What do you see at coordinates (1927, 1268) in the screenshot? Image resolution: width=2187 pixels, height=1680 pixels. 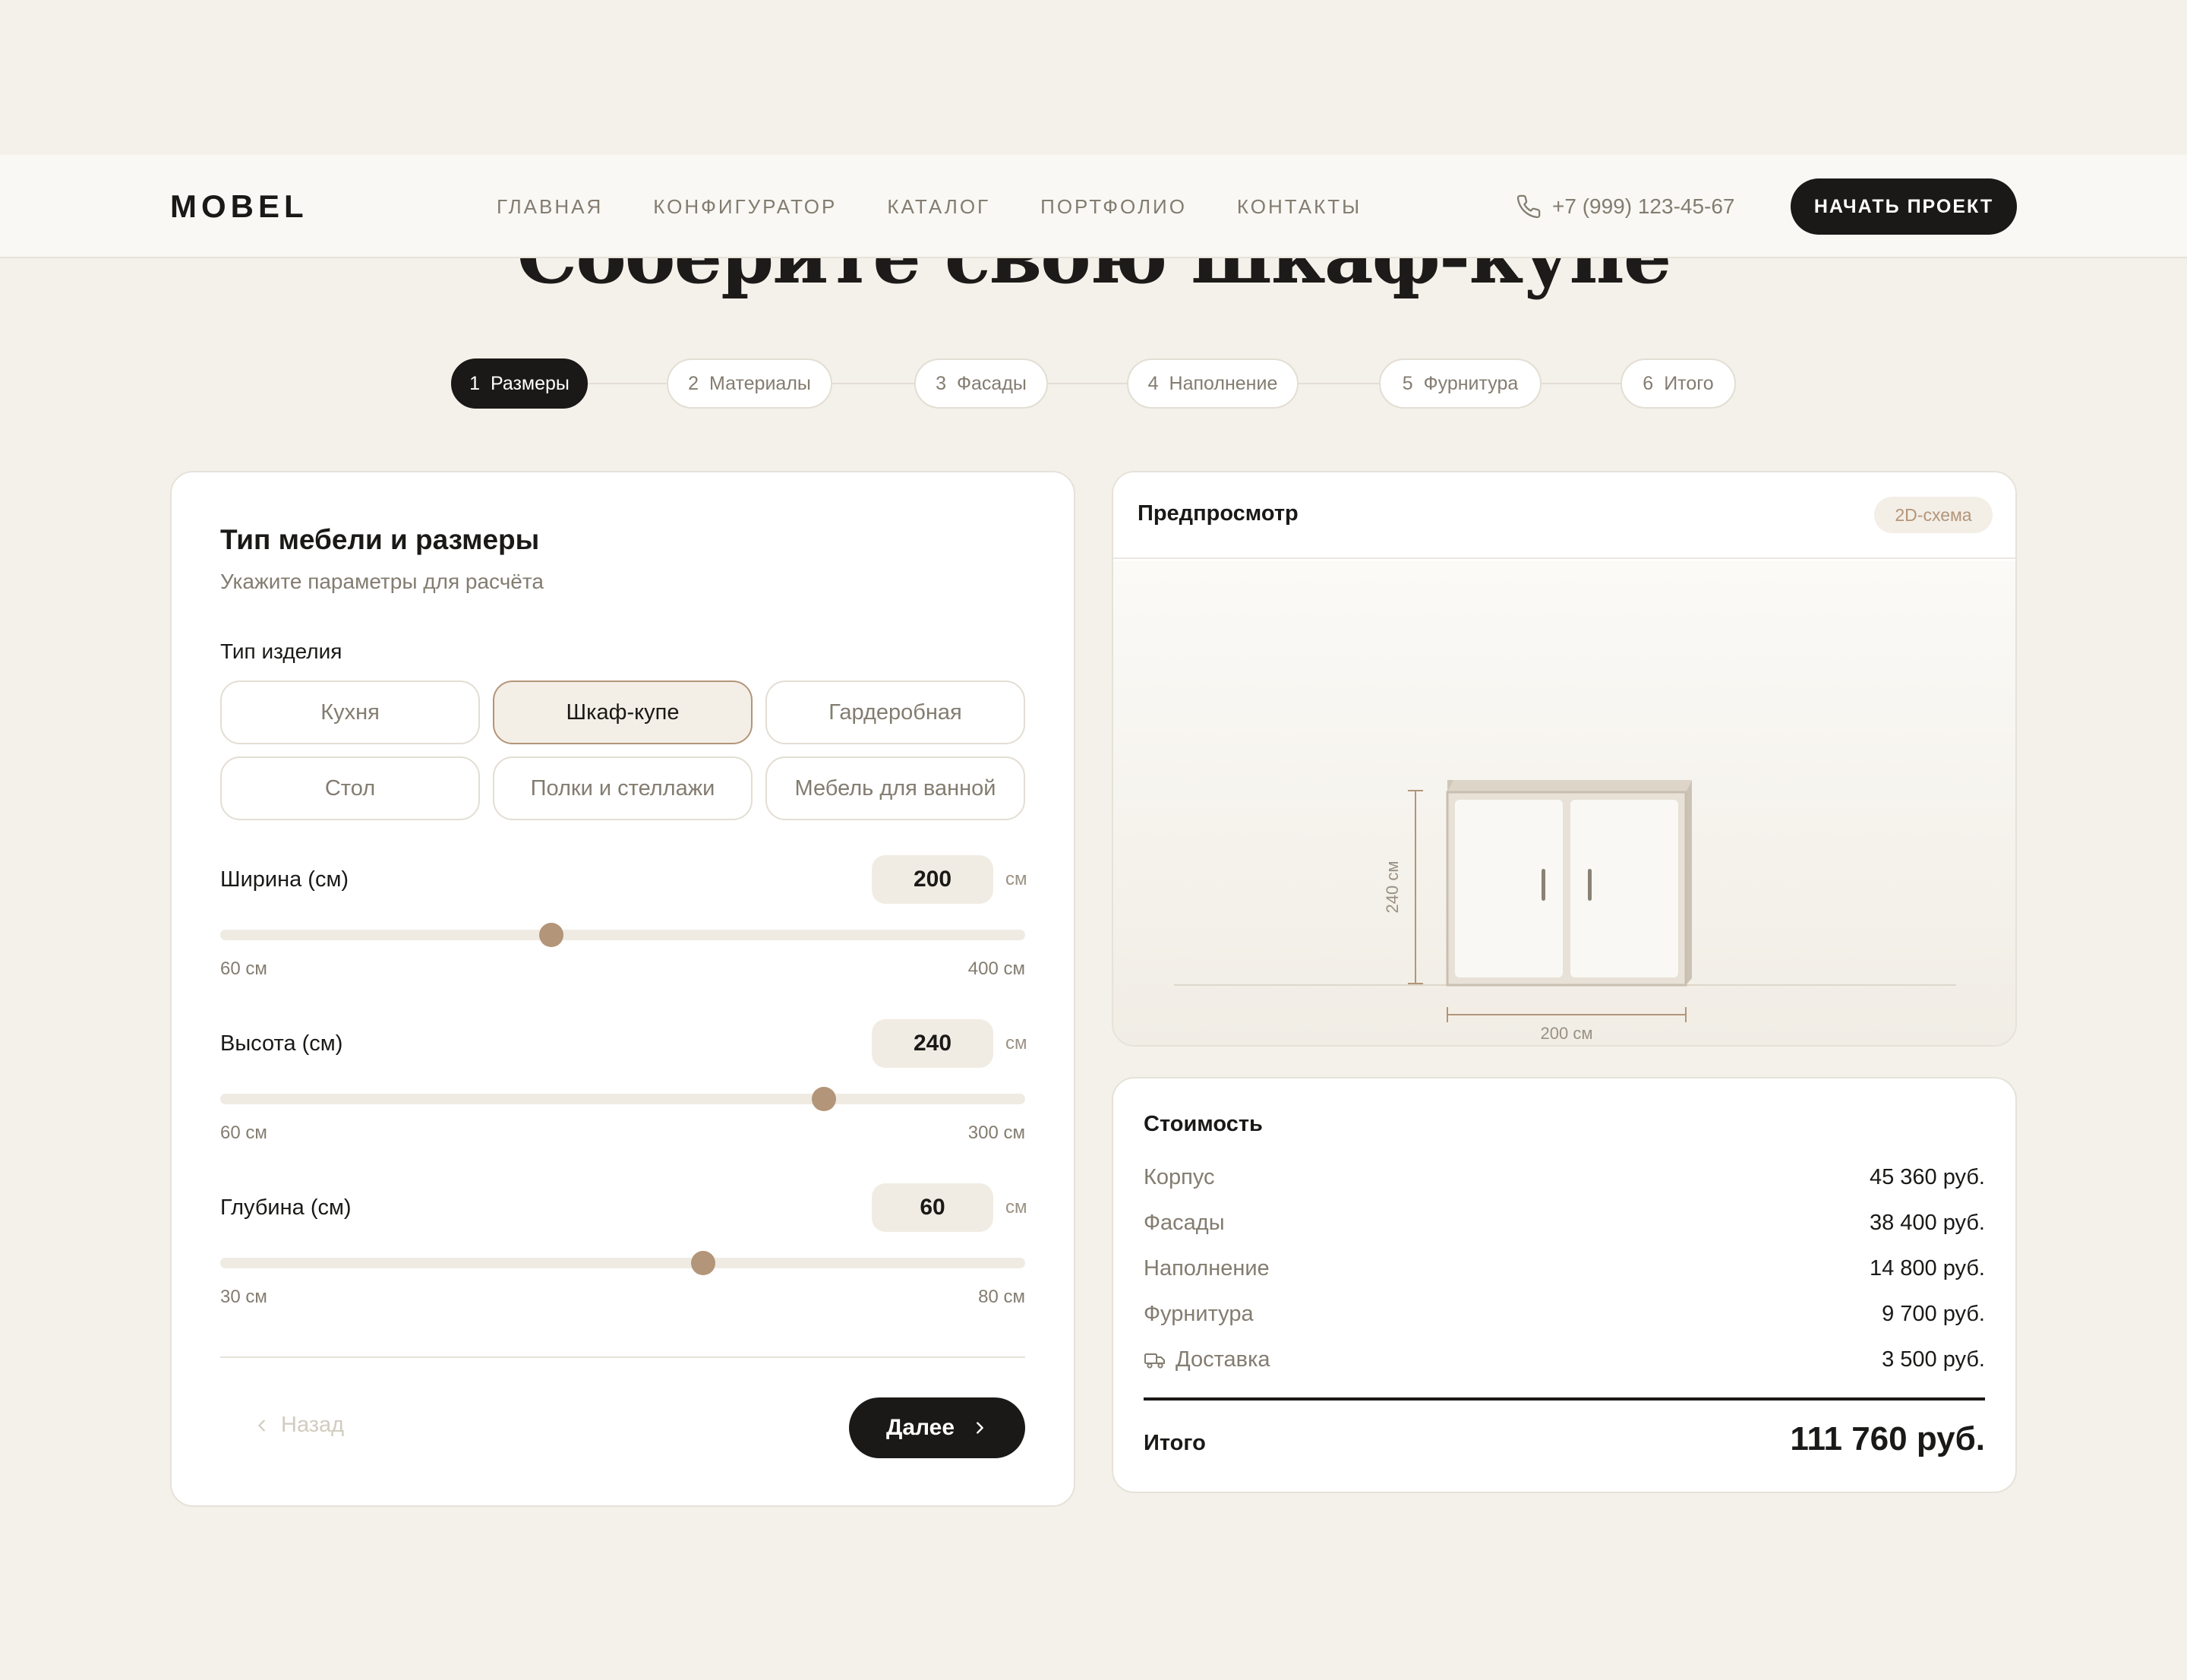 I see `cost-value: 14 800 руб.` at bounding box center [1927, 1268].